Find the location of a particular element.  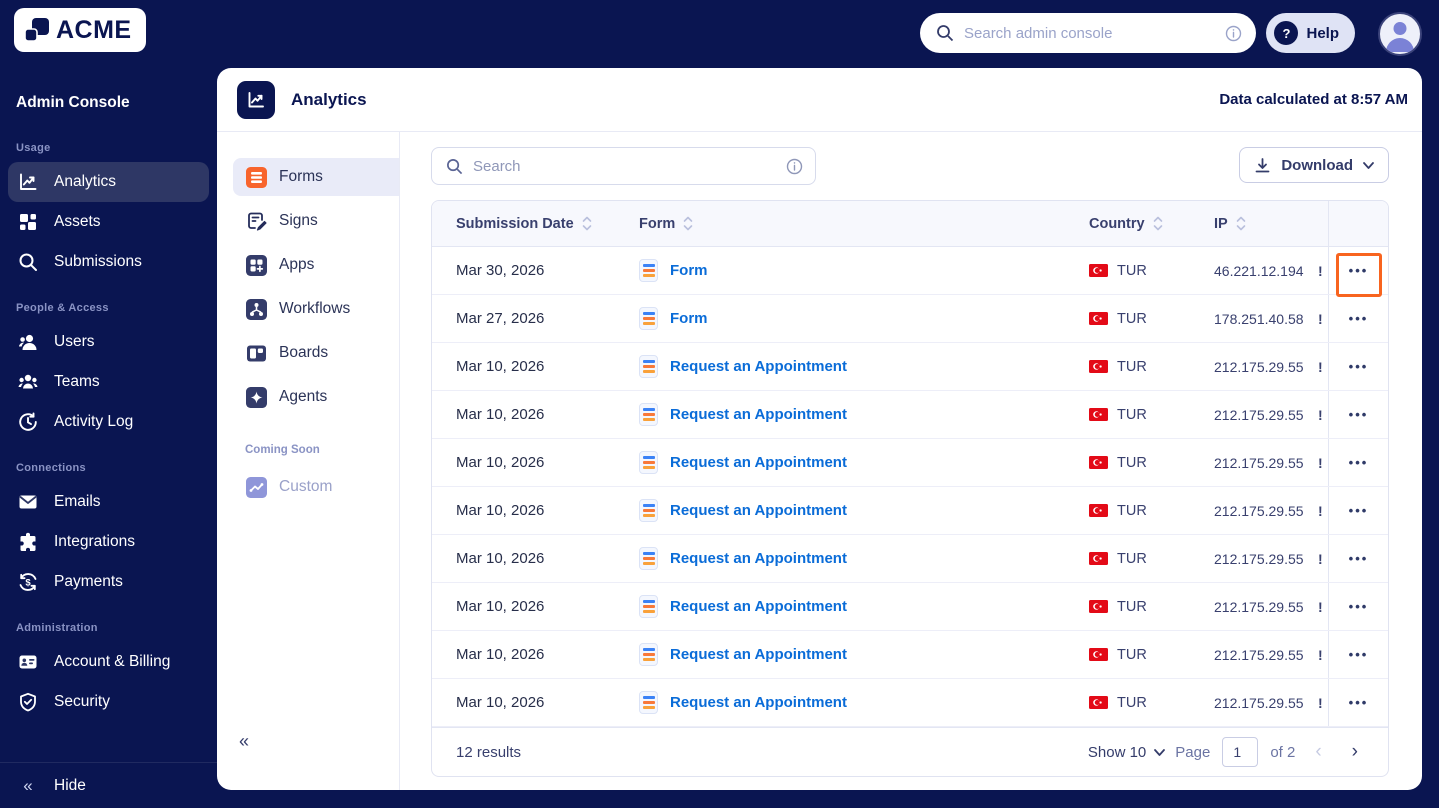

product-nav-boards: Boards is located at coordinates (316, 353).